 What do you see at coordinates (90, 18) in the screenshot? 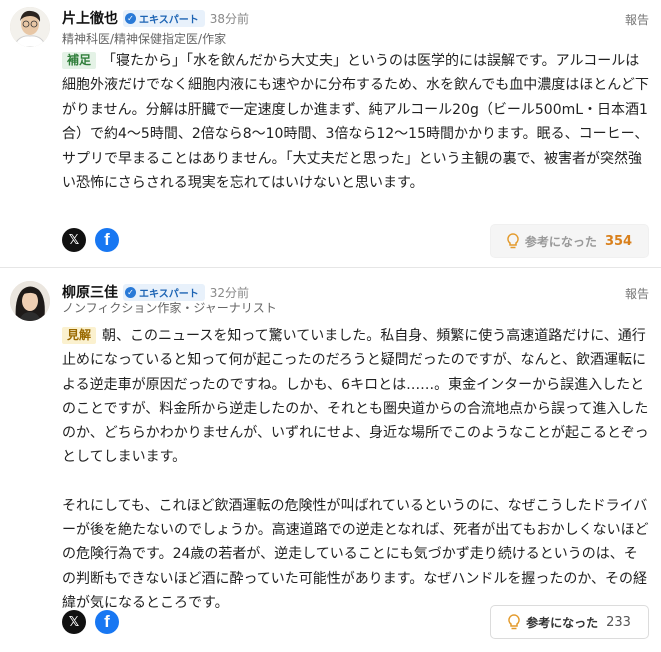
I see `author-name: 片上徹也` at bounding box center [90, 18].